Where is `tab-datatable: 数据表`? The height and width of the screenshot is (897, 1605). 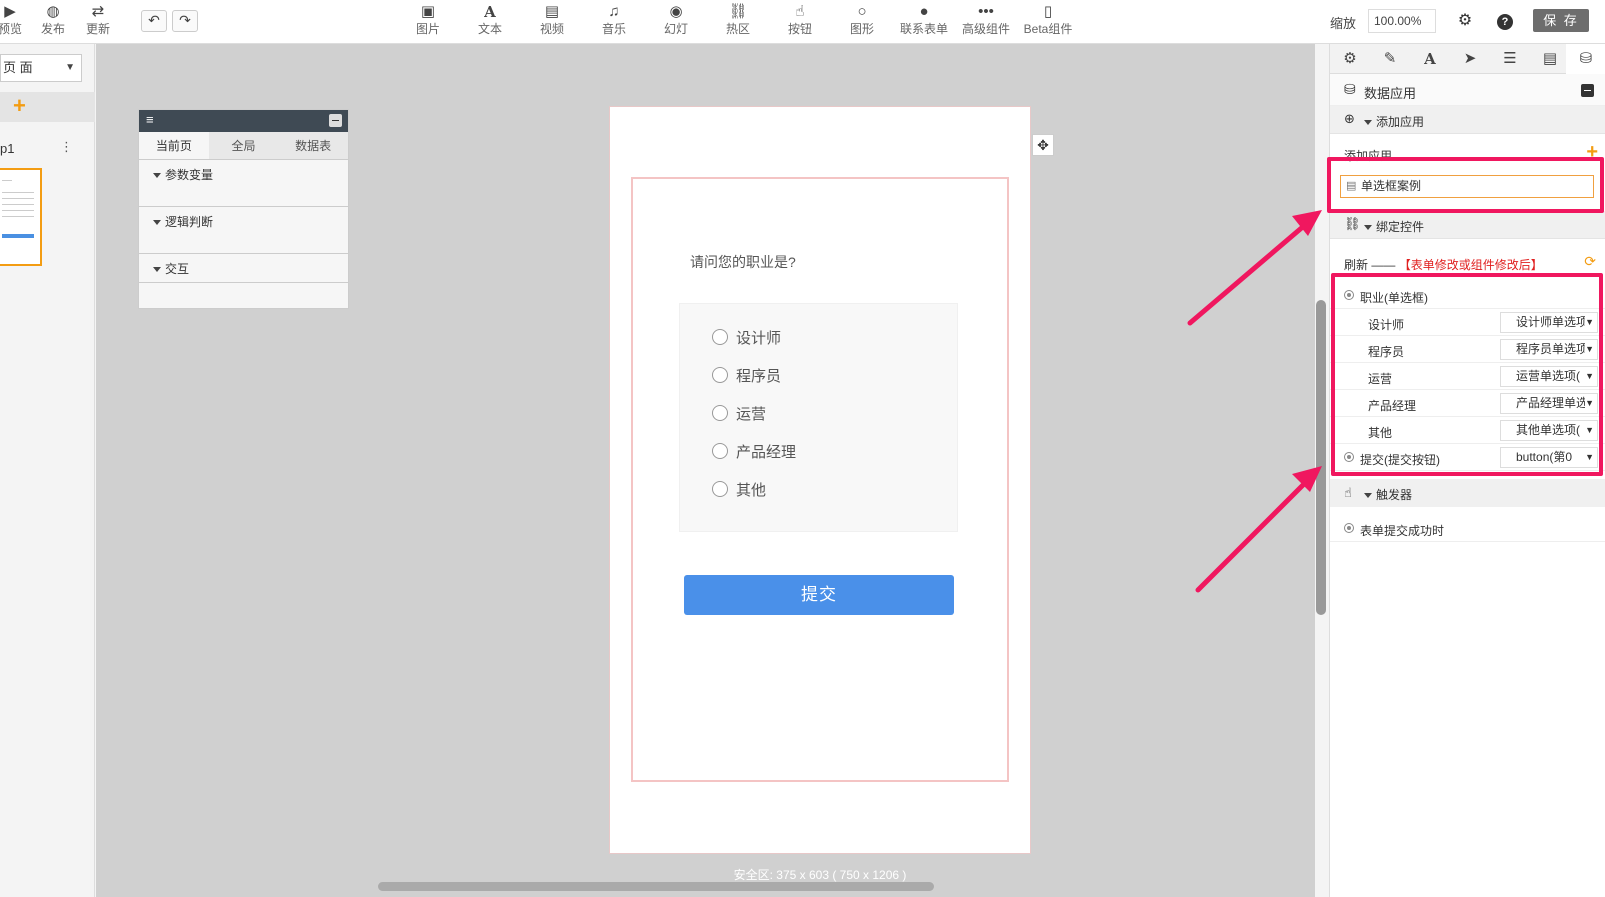
tab-datatable: 数据表 is located at coordinates (313, 145).